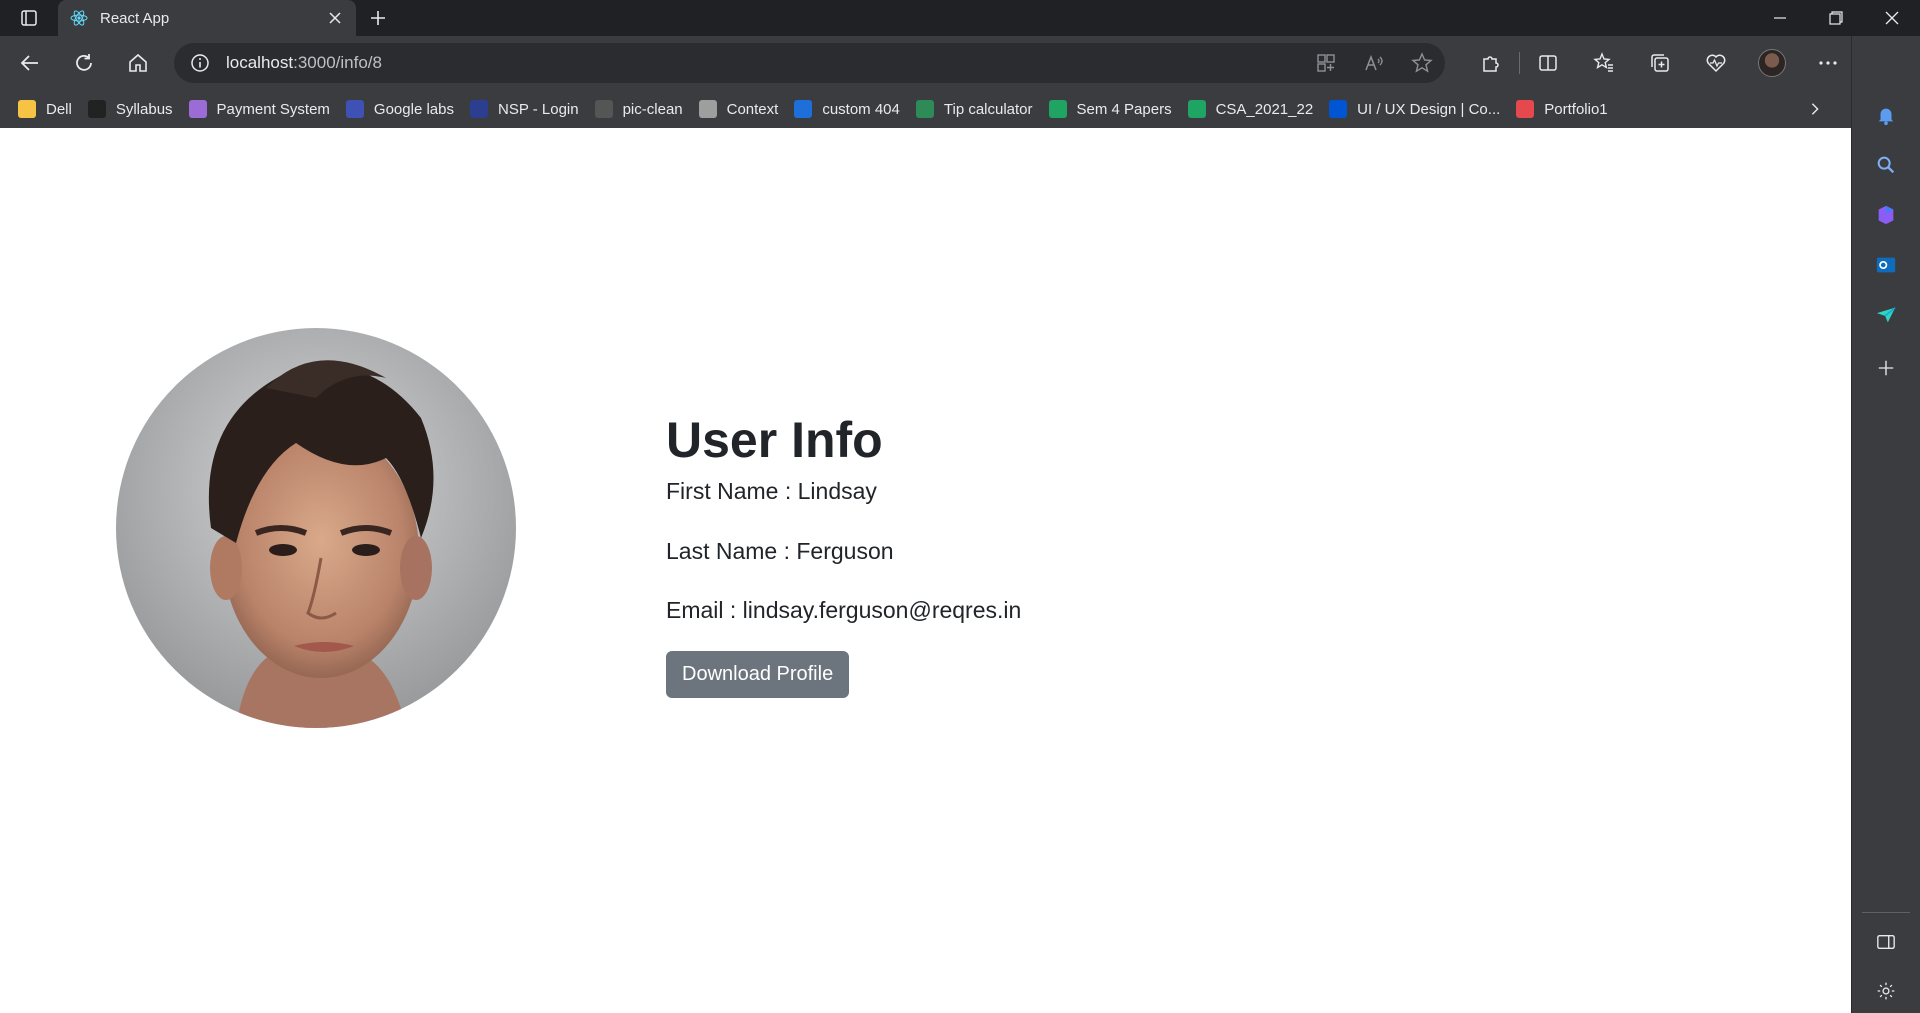  What do you see at coordinates (538, 109) in the screenshot?
I see `bookmark-label: NSP - Login` at bounding box center [538, 109].